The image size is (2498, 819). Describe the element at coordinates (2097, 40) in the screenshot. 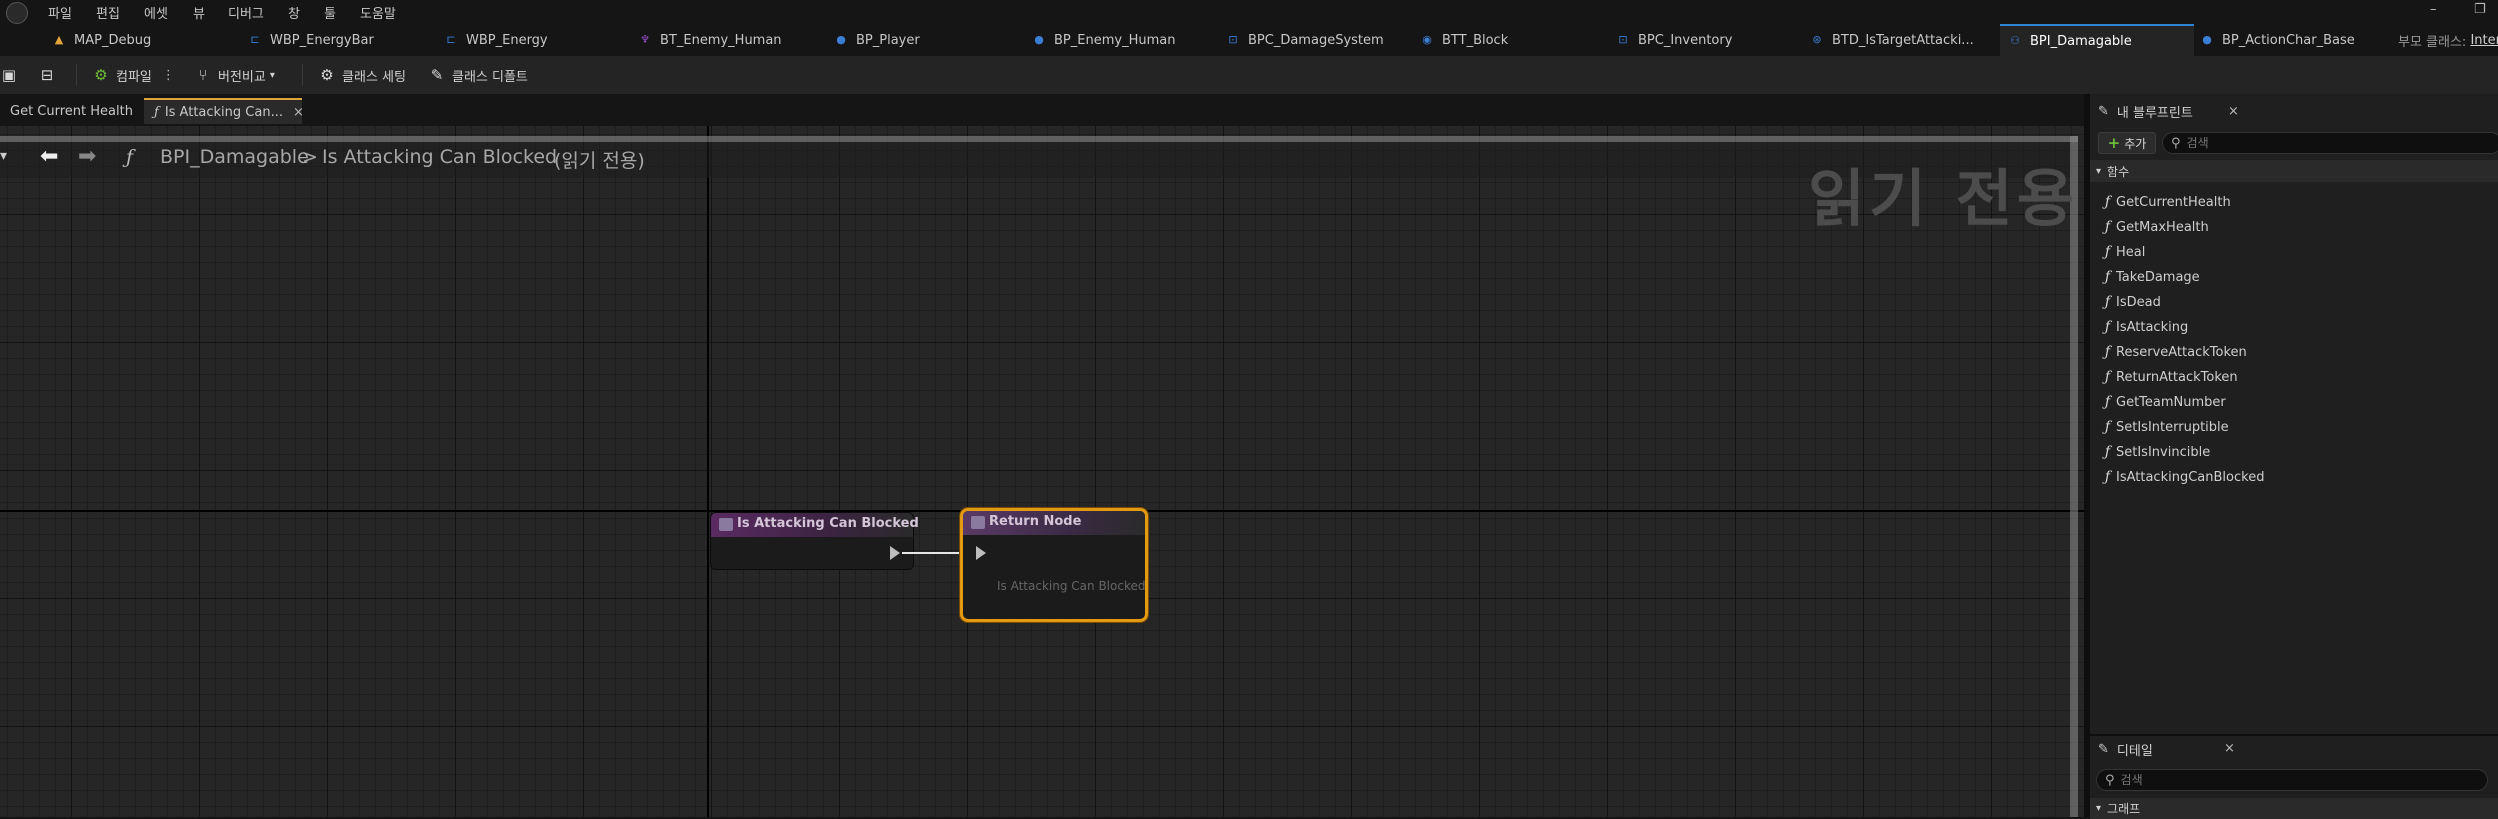

I see `asset-tab-bpi-damagable: ⚇ BPI_Damagable` at that location.